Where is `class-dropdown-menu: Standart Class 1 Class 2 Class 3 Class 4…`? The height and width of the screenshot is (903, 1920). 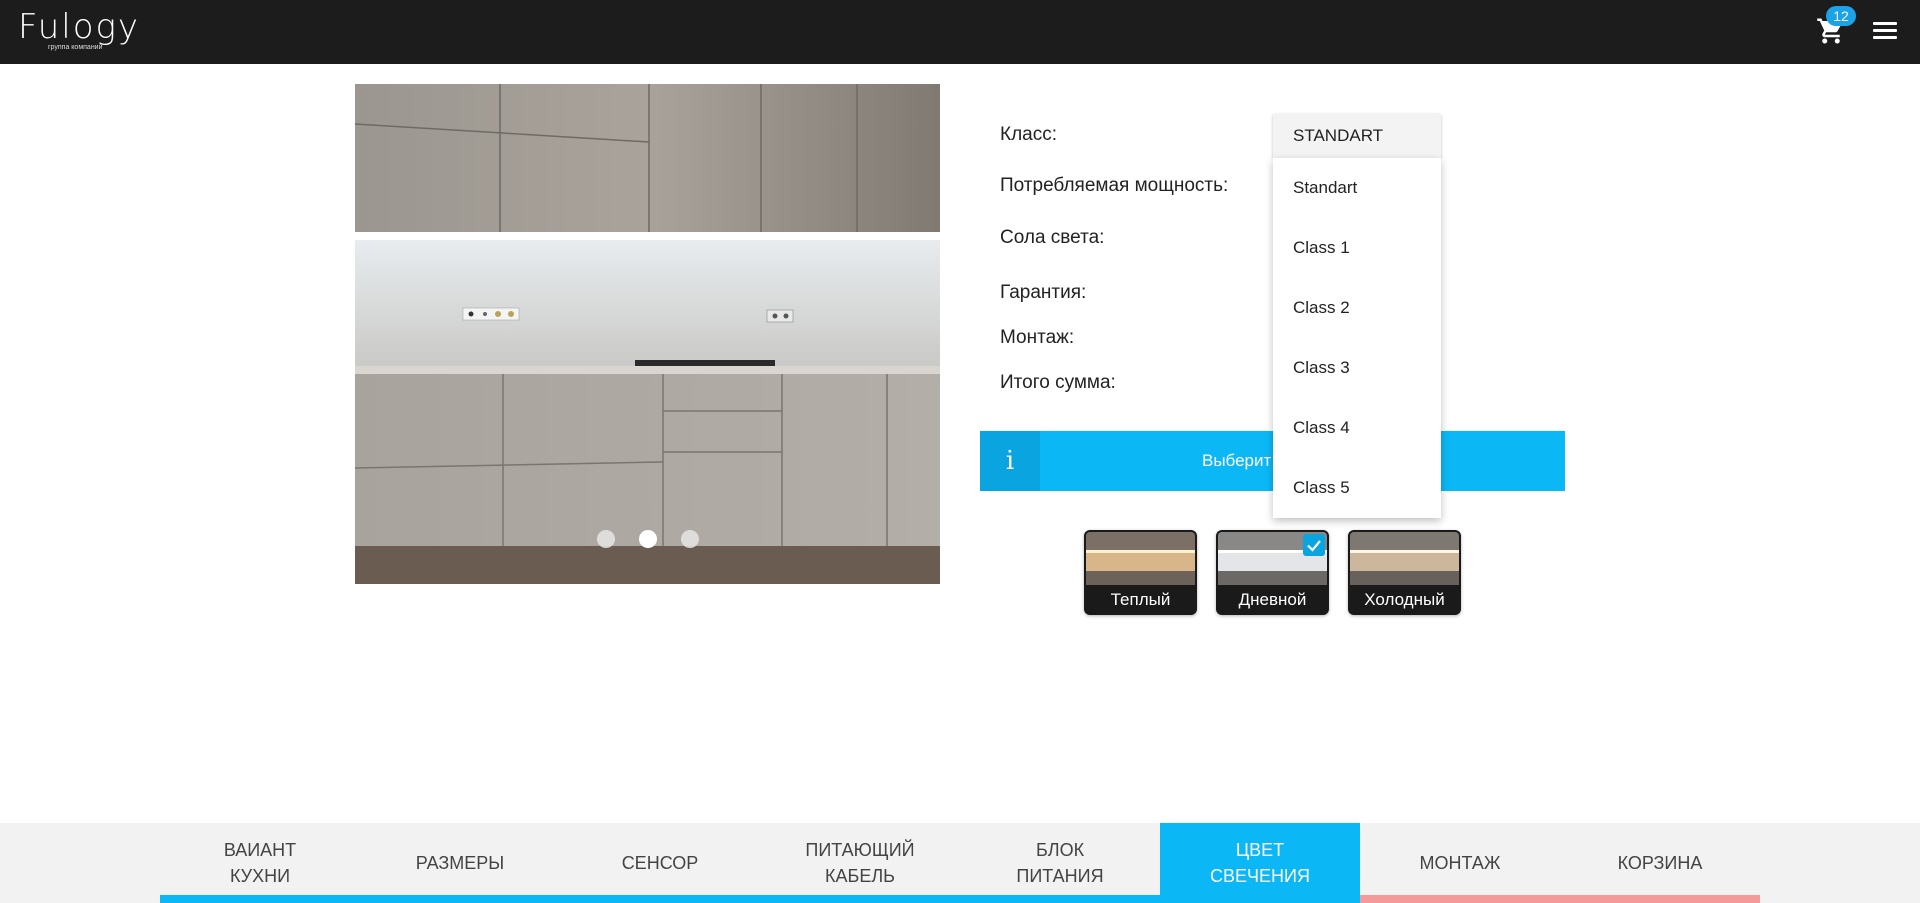
class-dropdown-menu: Standart Class 1 Class 2 Class 3 Class 4… is located at coordinates (1357, 338).